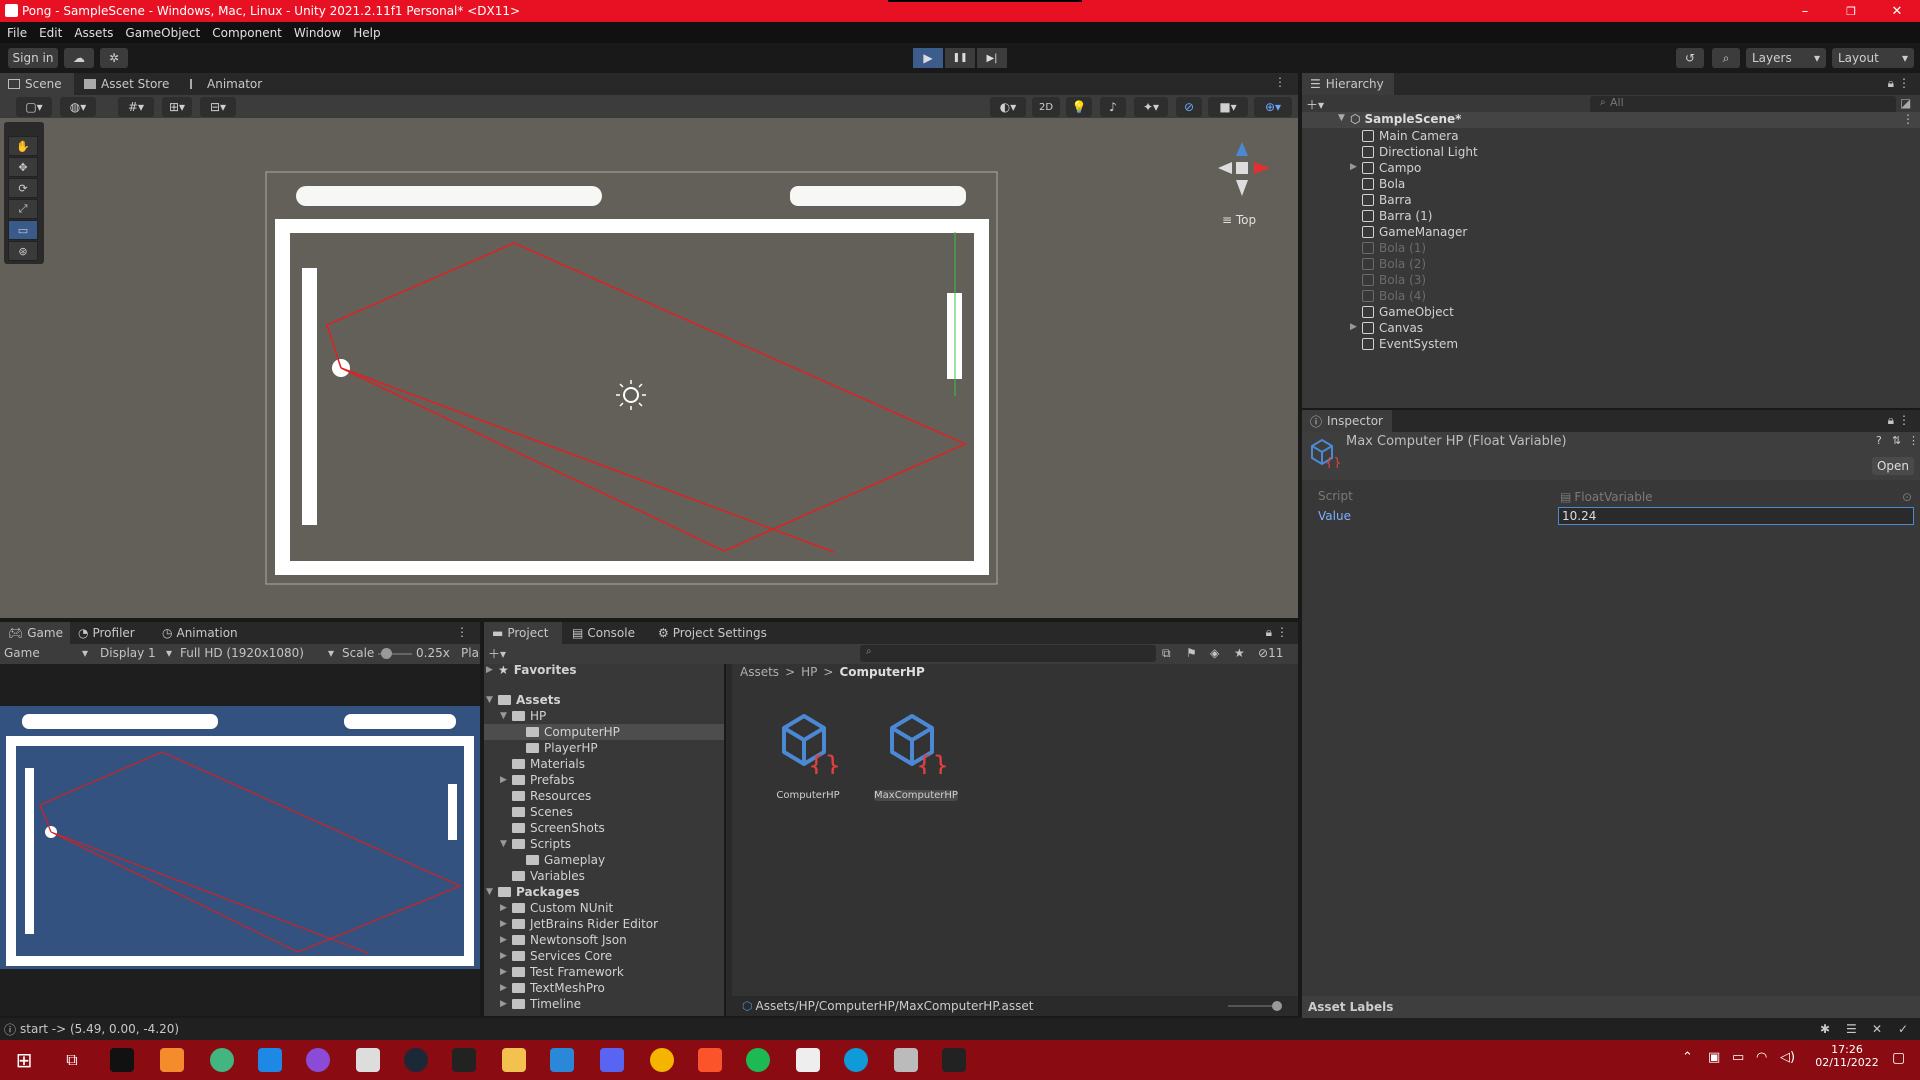  What do you see at coordinates (562, 748) in the screenshot?
I see `tree-folder: PlayerHP` at bounding box center [562, 748].